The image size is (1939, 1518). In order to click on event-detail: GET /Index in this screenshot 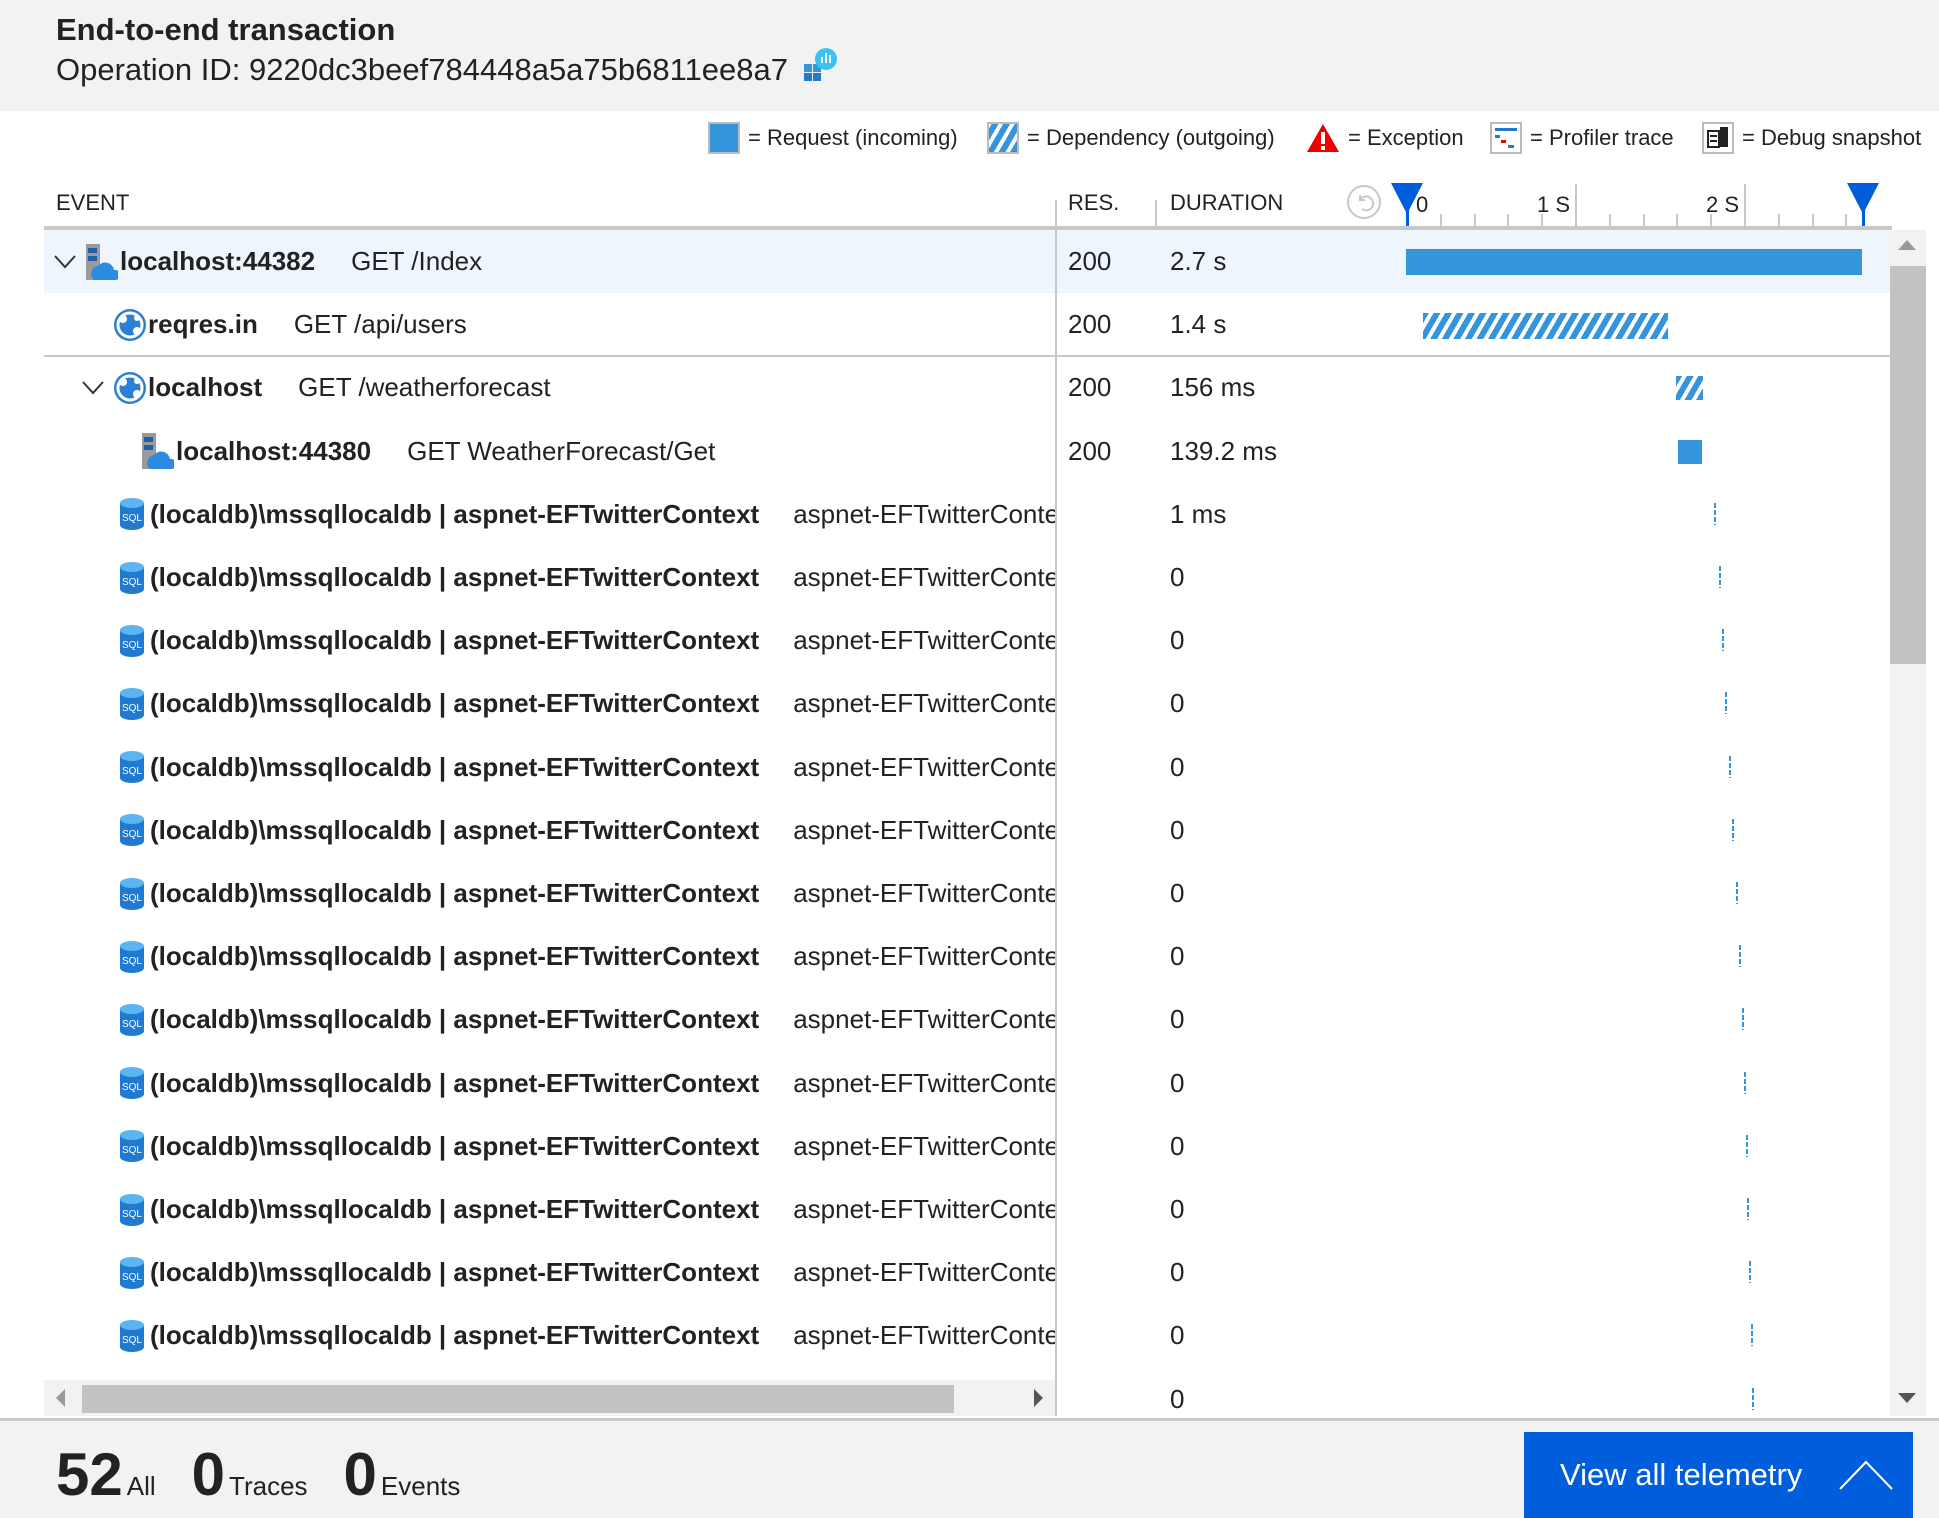, I will do `click(417, 261)`.